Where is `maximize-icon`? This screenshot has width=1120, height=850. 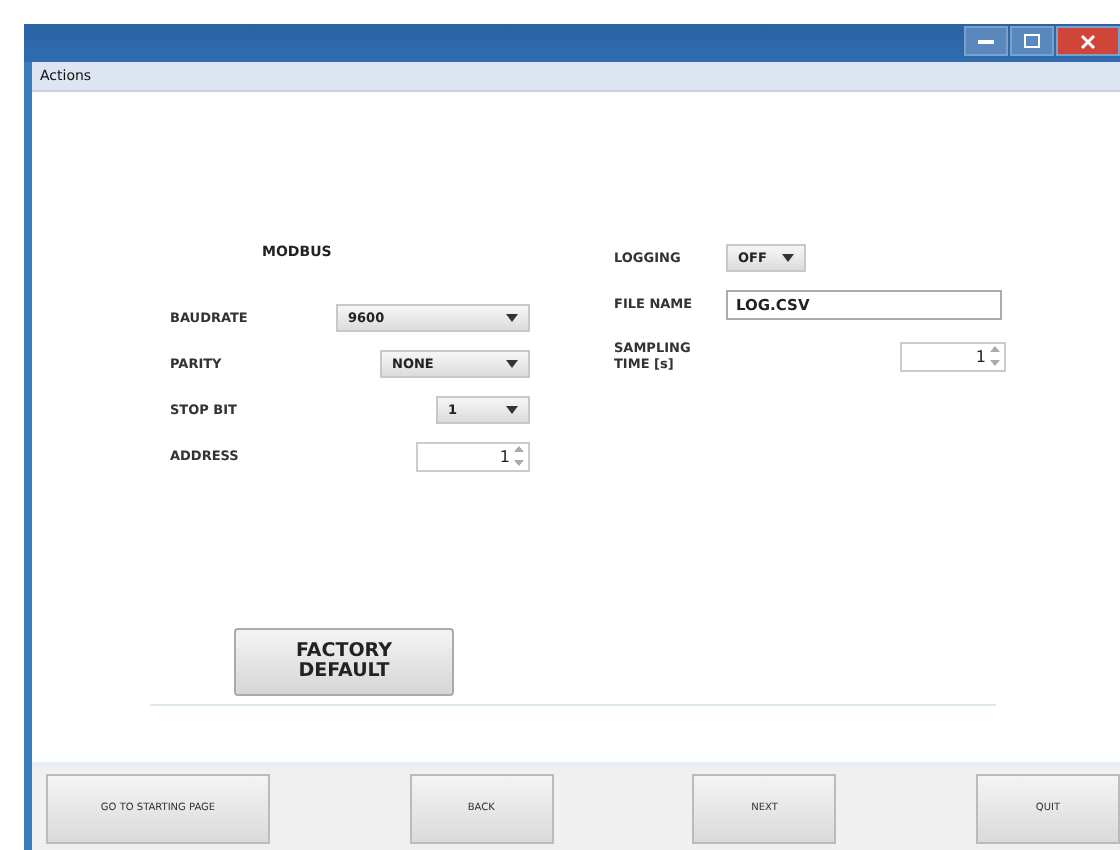
maximize-icon is located at coordinates (1032, 41).